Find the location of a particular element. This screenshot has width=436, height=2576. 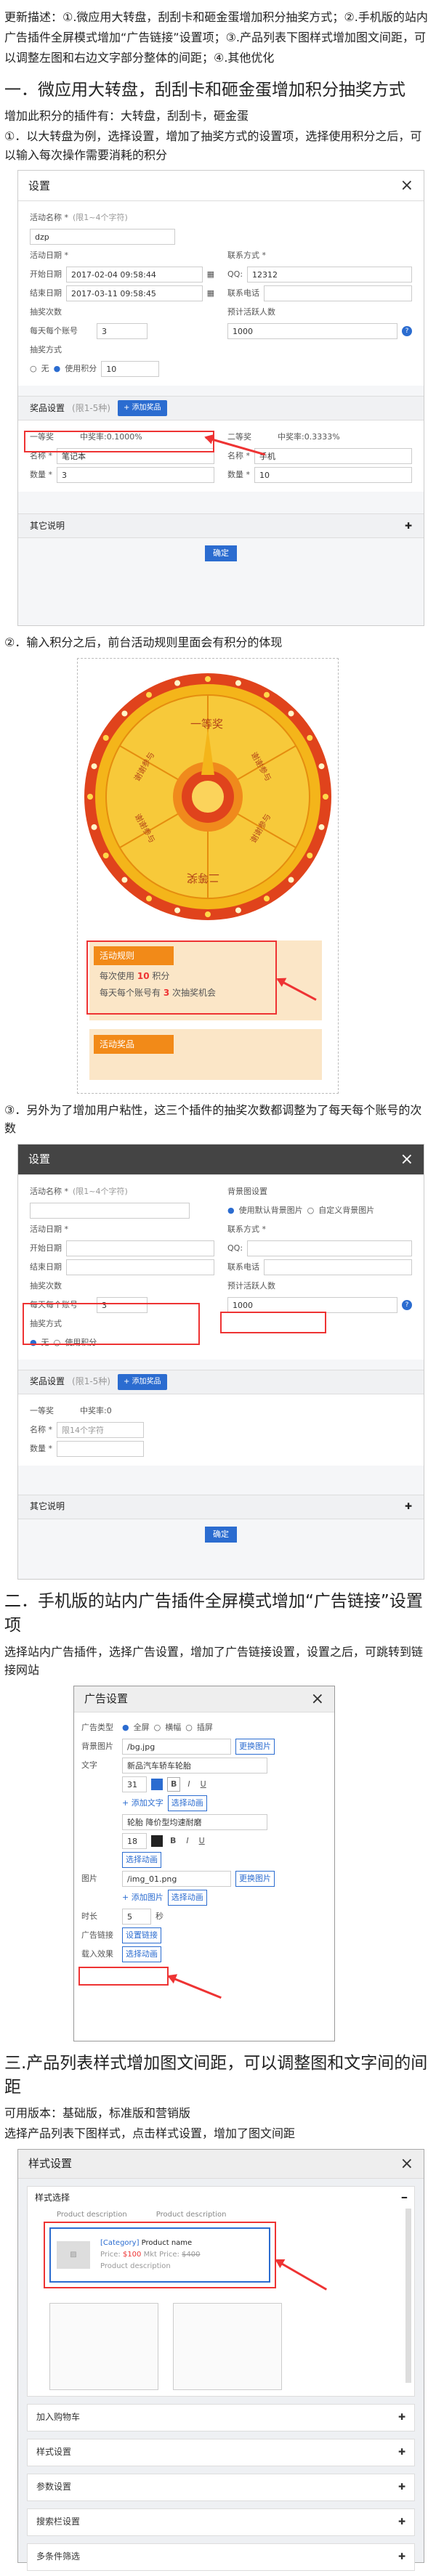

dialog-title: 设置 is located at coordinates (39, 1160).